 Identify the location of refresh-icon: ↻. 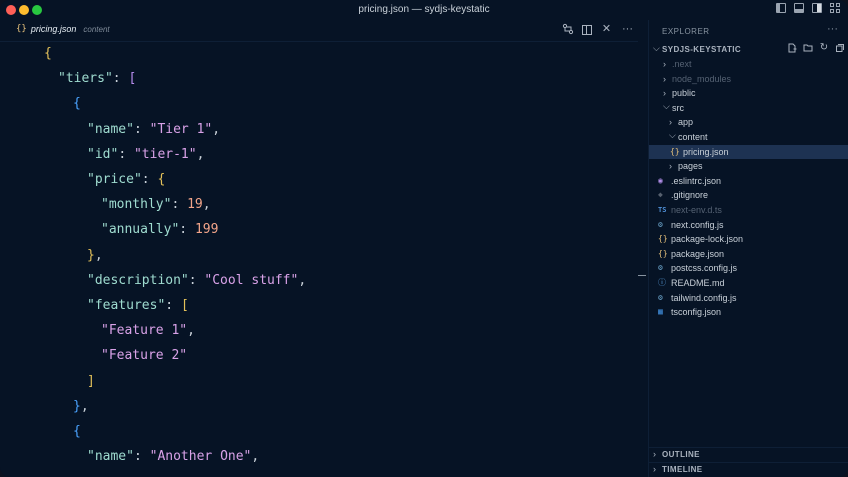
(824, 48).